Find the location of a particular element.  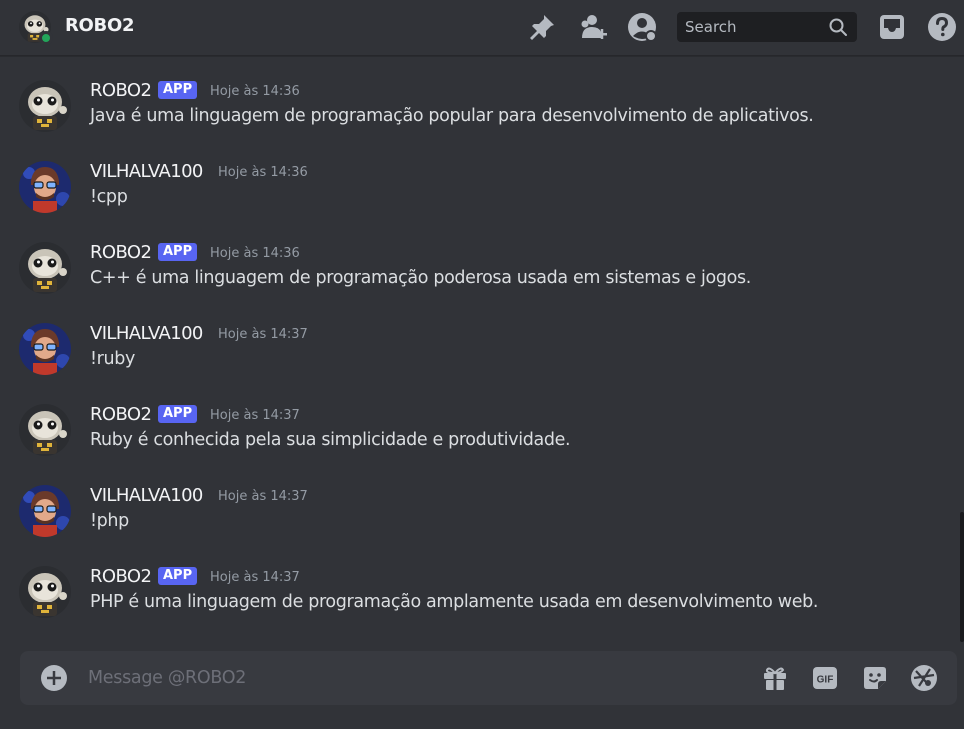

search-input is located at coordinates (752, 27).